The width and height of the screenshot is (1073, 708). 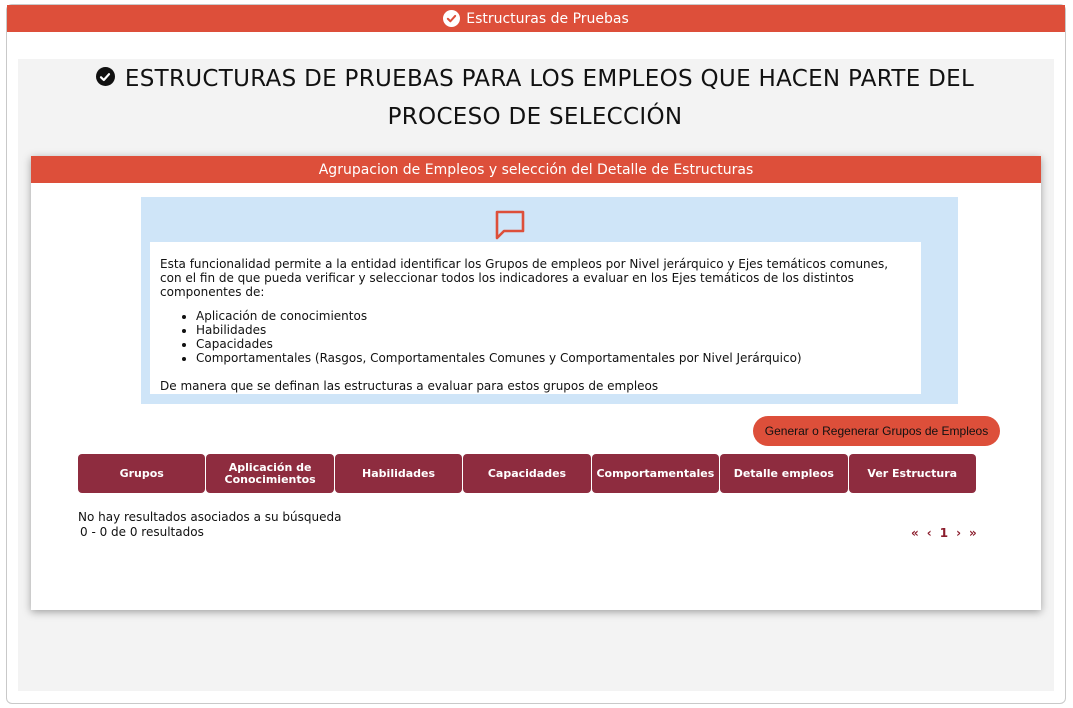 I want to click on page-title-line2: PROCESO DE SELECCIÓN, so click(x=535, y=117).